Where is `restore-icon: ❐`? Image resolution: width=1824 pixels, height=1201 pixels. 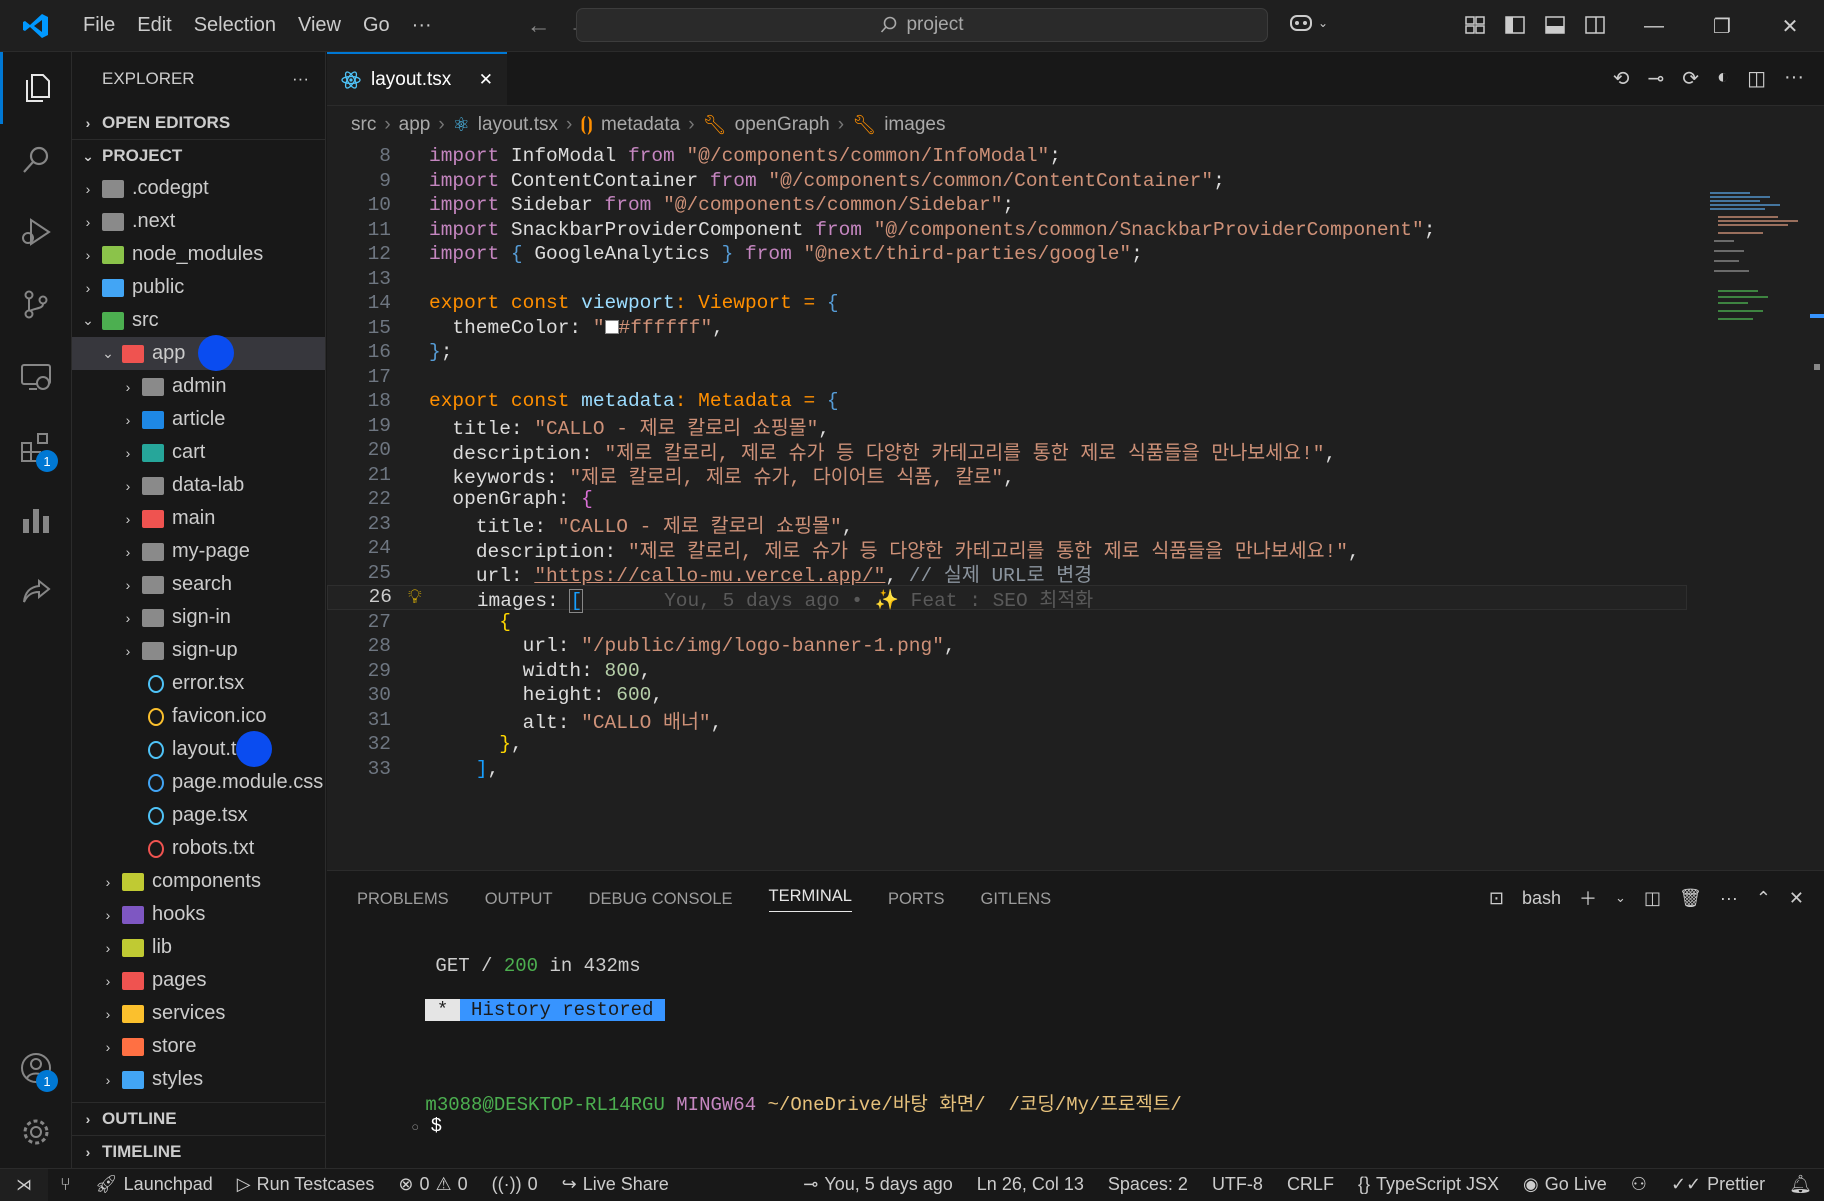 restore-icon: ❐ is located at coordinates (1722, 26).